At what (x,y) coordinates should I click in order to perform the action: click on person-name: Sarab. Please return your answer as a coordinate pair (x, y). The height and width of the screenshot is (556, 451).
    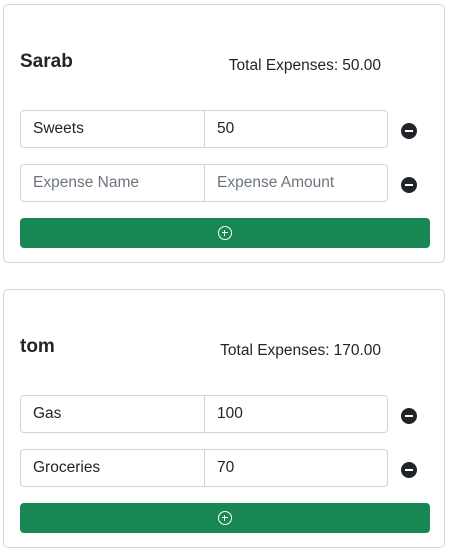
    Looking at the image, I should click on (46, 61).